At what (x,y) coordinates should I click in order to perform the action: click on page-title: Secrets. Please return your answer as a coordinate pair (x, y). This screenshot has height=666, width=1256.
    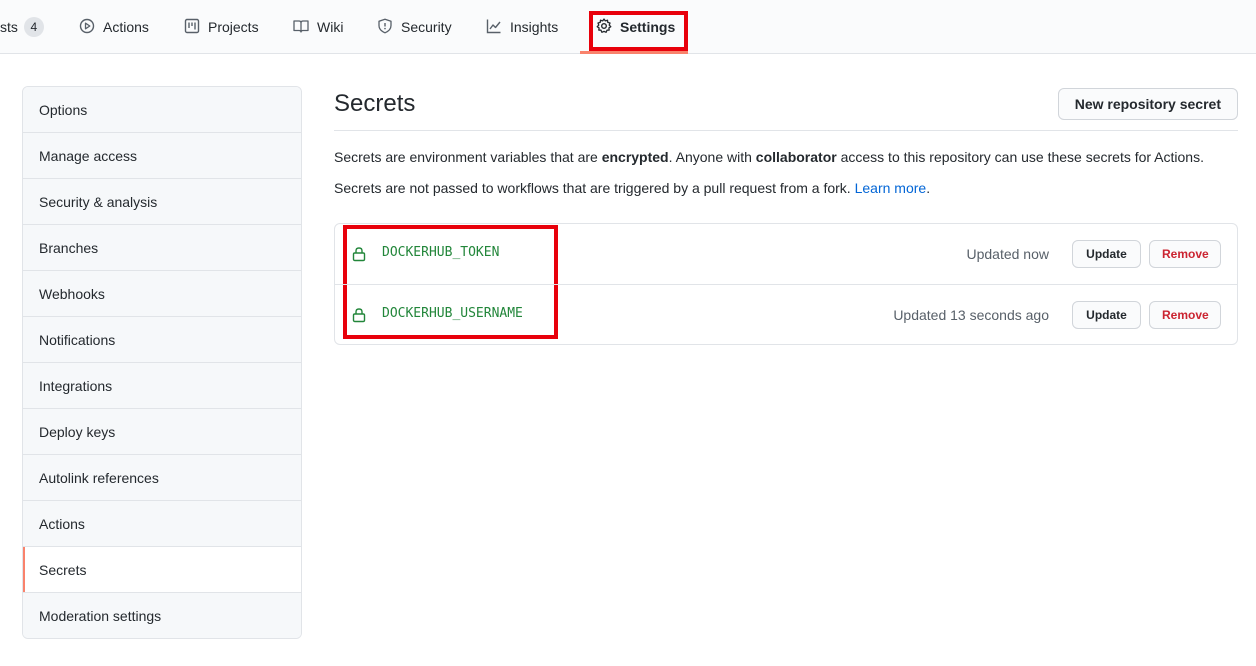
    Looking at the image, I should click on (375, 103).